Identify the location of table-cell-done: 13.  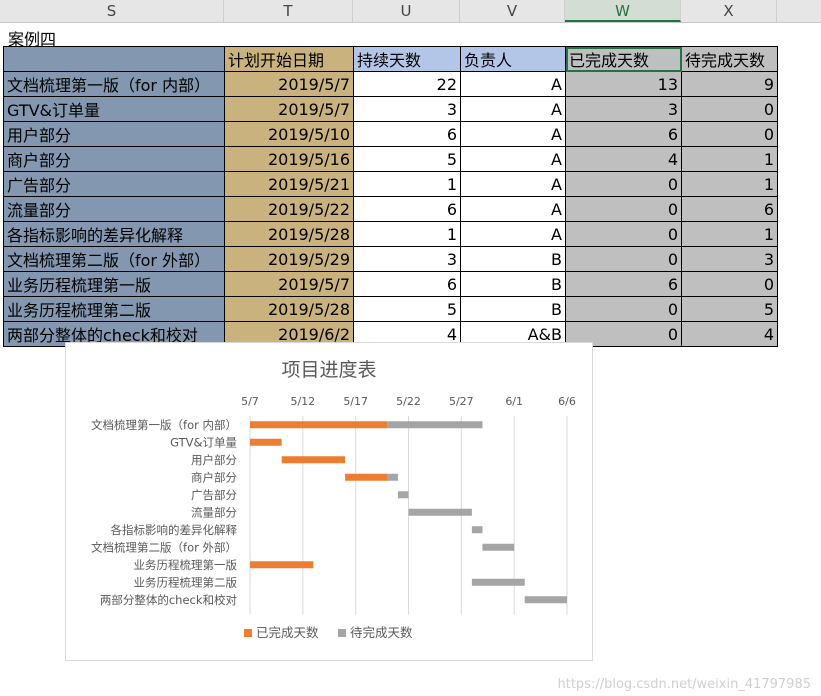
(623, 84).